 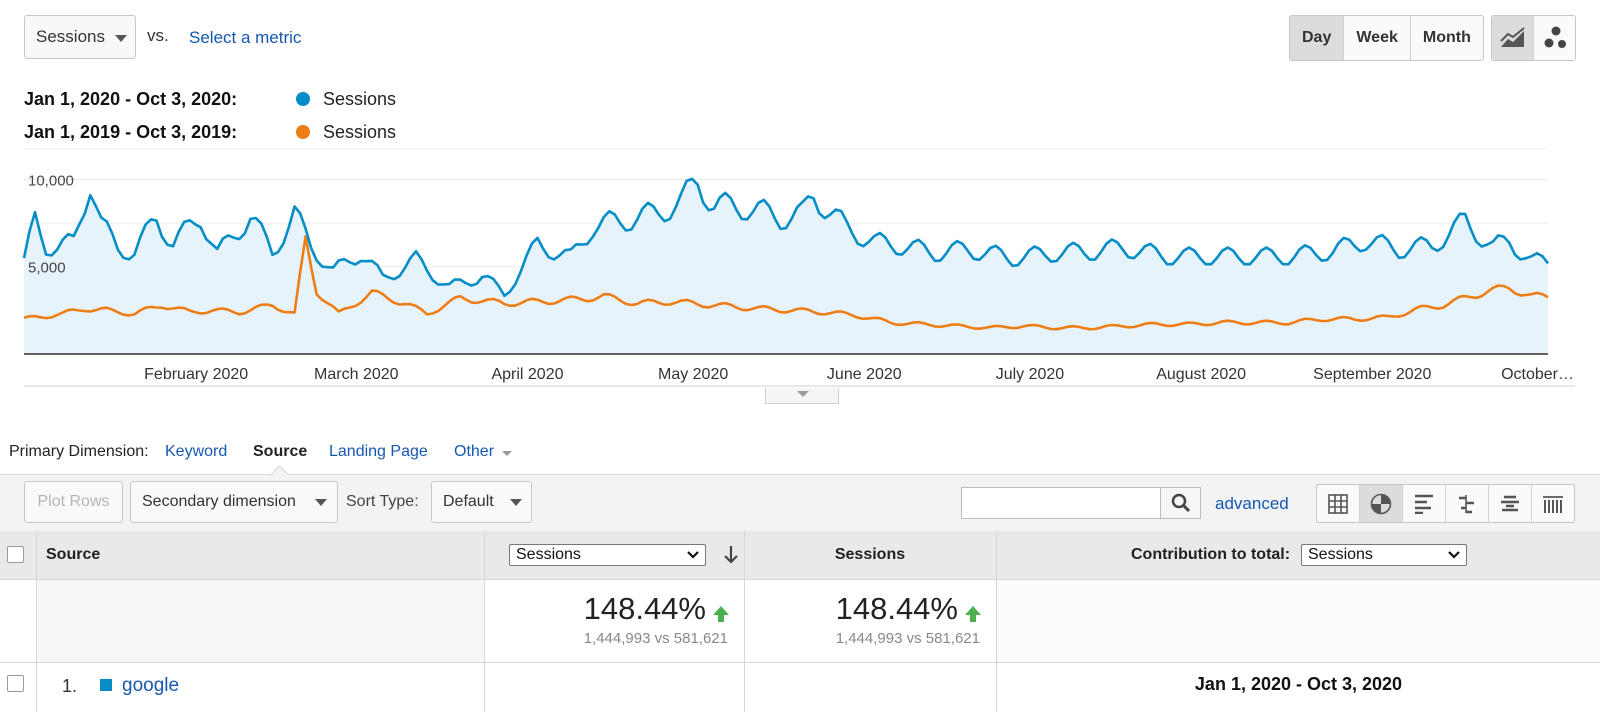 I want to click on row-index: 1., so click(x=70, y=686).